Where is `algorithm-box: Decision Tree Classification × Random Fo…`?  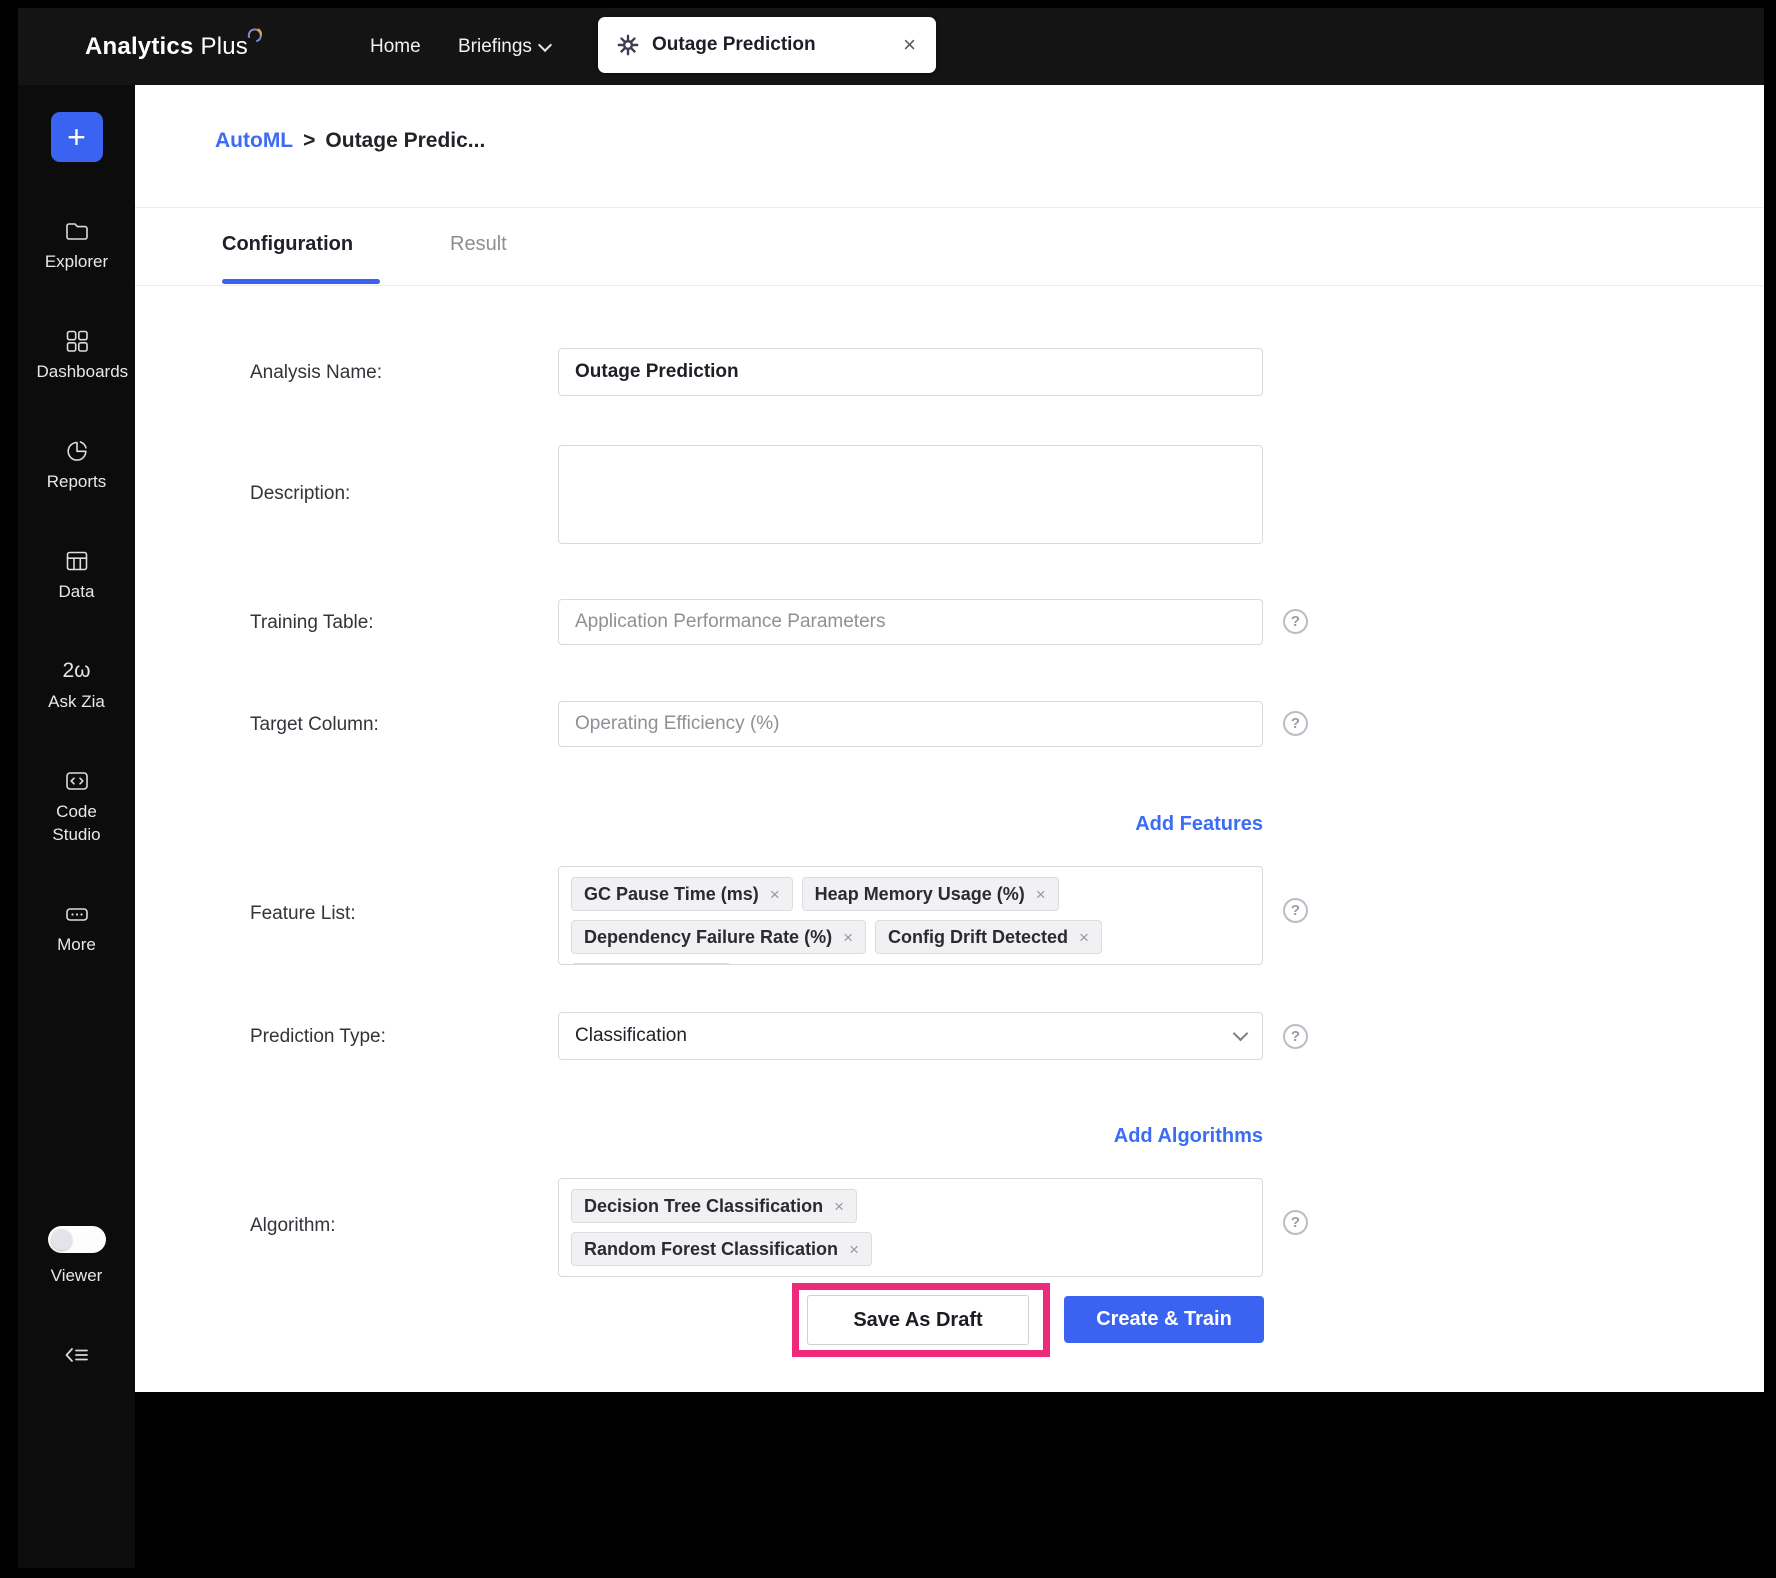
algorithm-box: Decision Tree Classification × Random Fo… is located at coordinates (910, 1227).